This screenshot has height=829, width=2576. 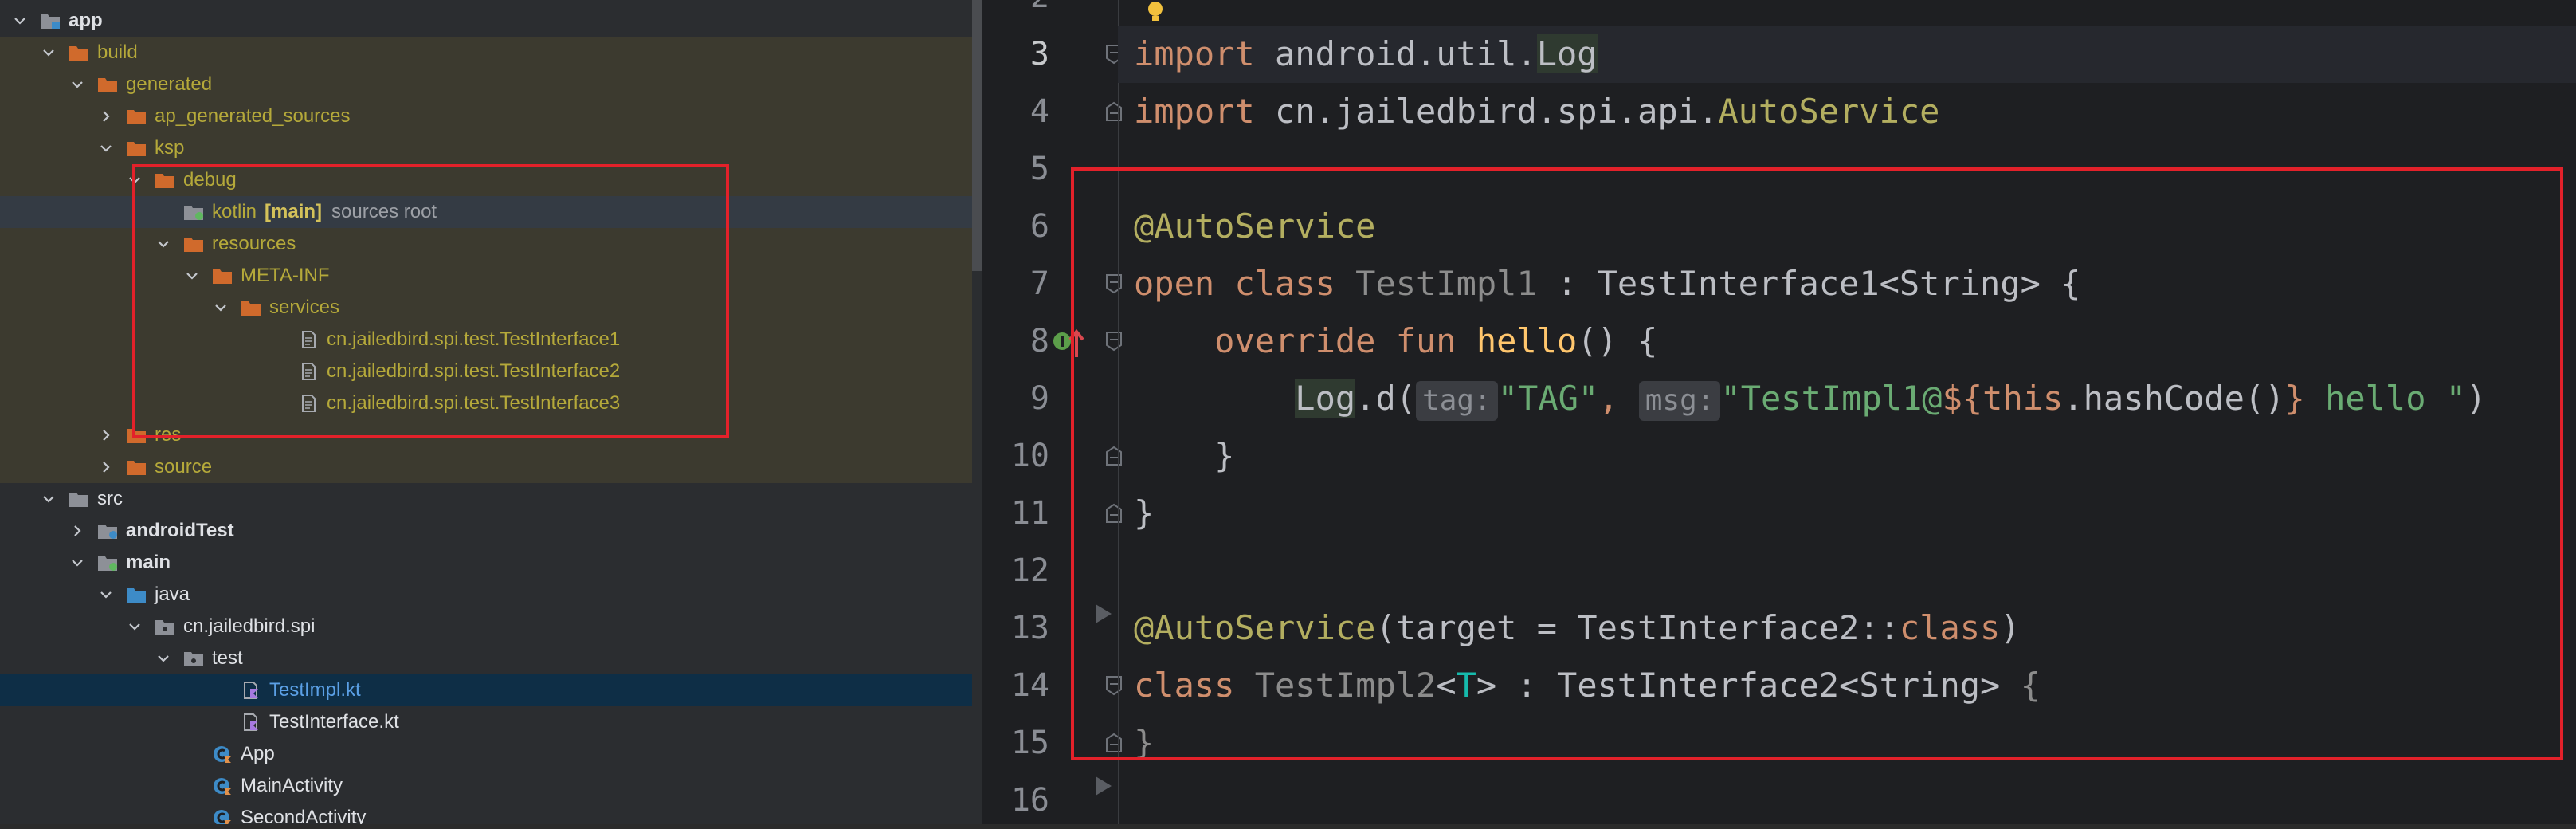 What do you see at coordinates (1325, 398) in the screenshot?
I see `log-class: Log` at bounding box center [1325, 398].